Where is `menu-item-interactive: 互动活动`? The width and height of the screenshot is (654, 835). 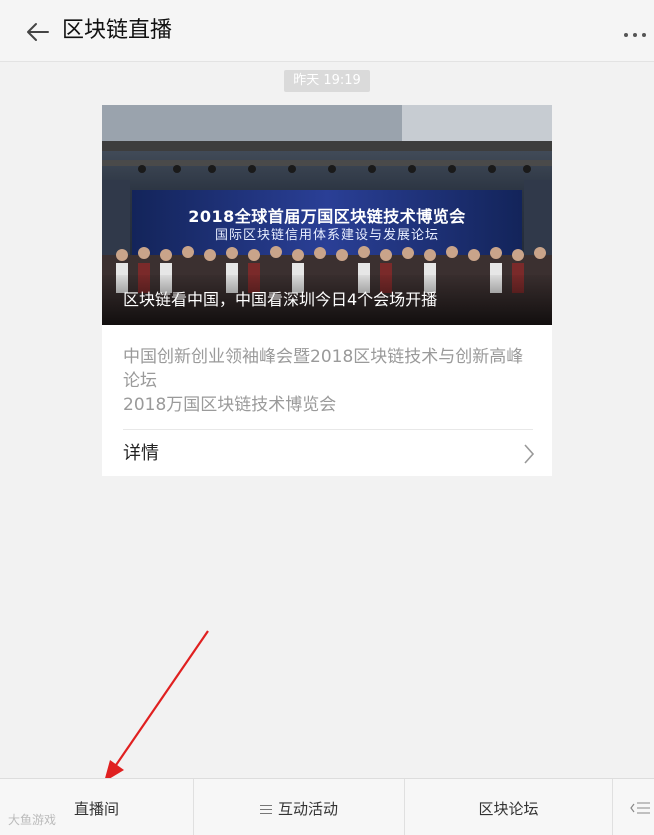 menu-item-interactive: 互动活动 is located at coordinates (299, 807).